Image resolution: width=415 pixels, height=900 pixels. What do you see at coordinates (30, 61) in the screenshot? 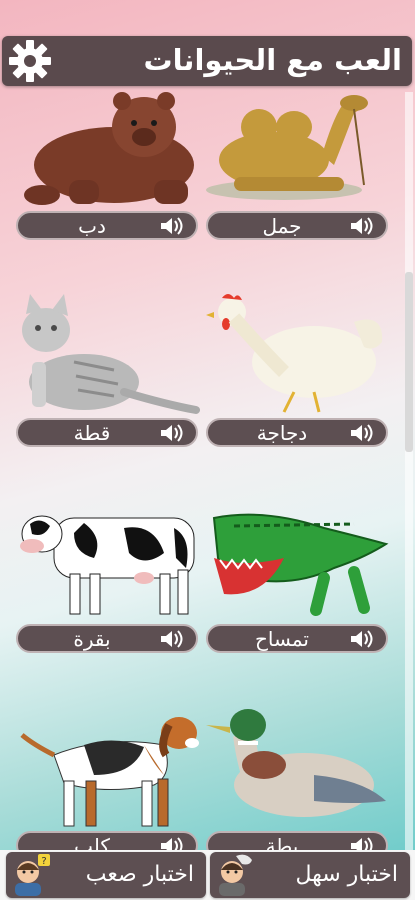
I see `gear-icon` at bounding box center [30, 61].